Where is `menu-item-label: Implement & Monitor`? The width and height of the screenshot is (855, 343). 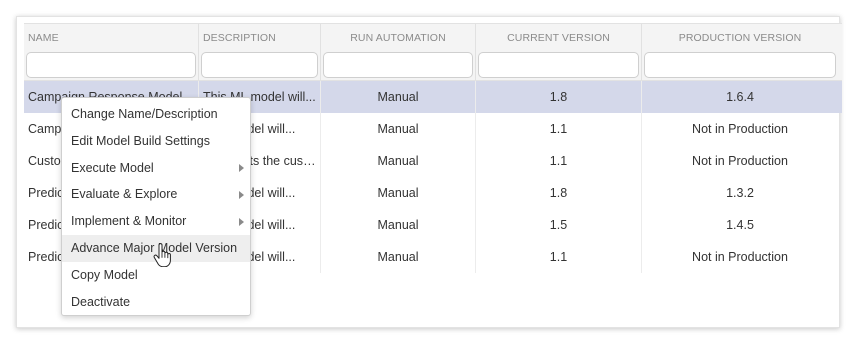 menu-item-label: Implement & Monitor is located at coordinates (129, 221).